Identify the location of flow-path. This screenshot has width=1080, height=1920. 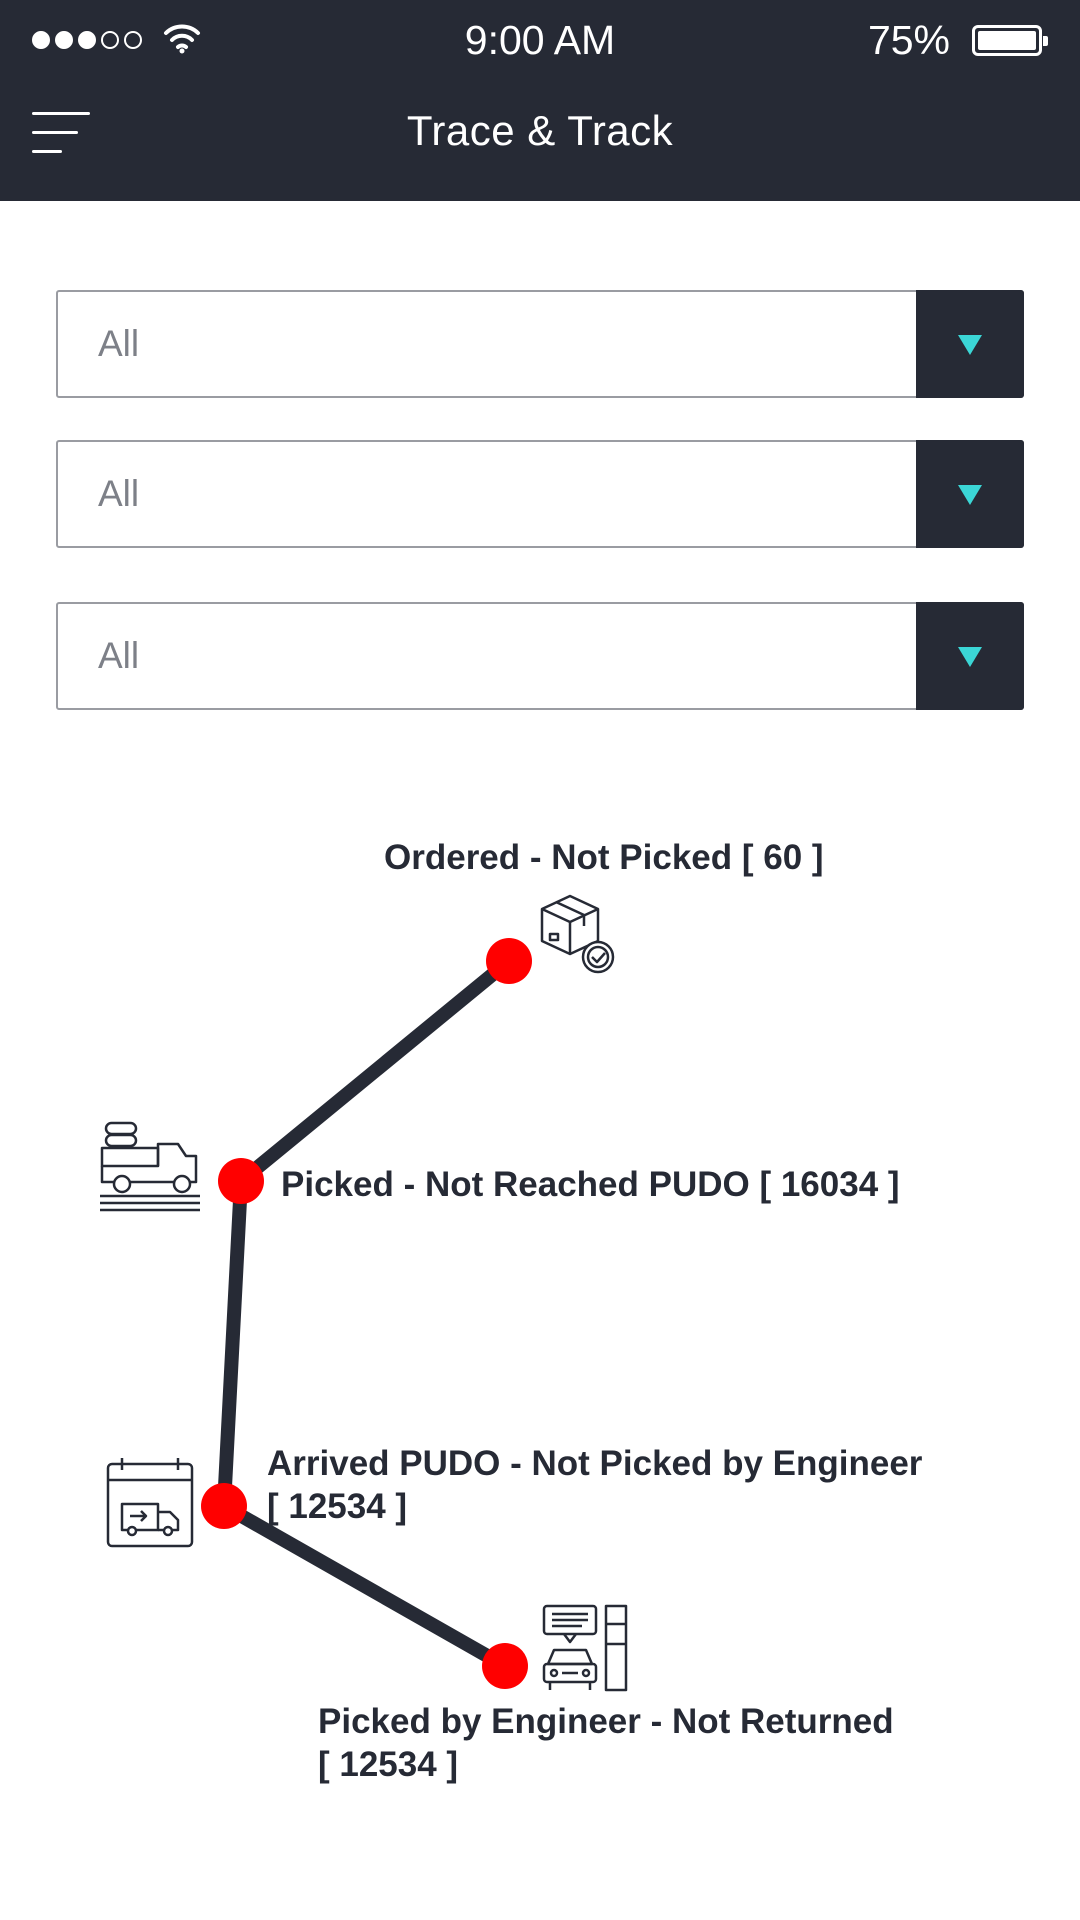
(366, 1313).